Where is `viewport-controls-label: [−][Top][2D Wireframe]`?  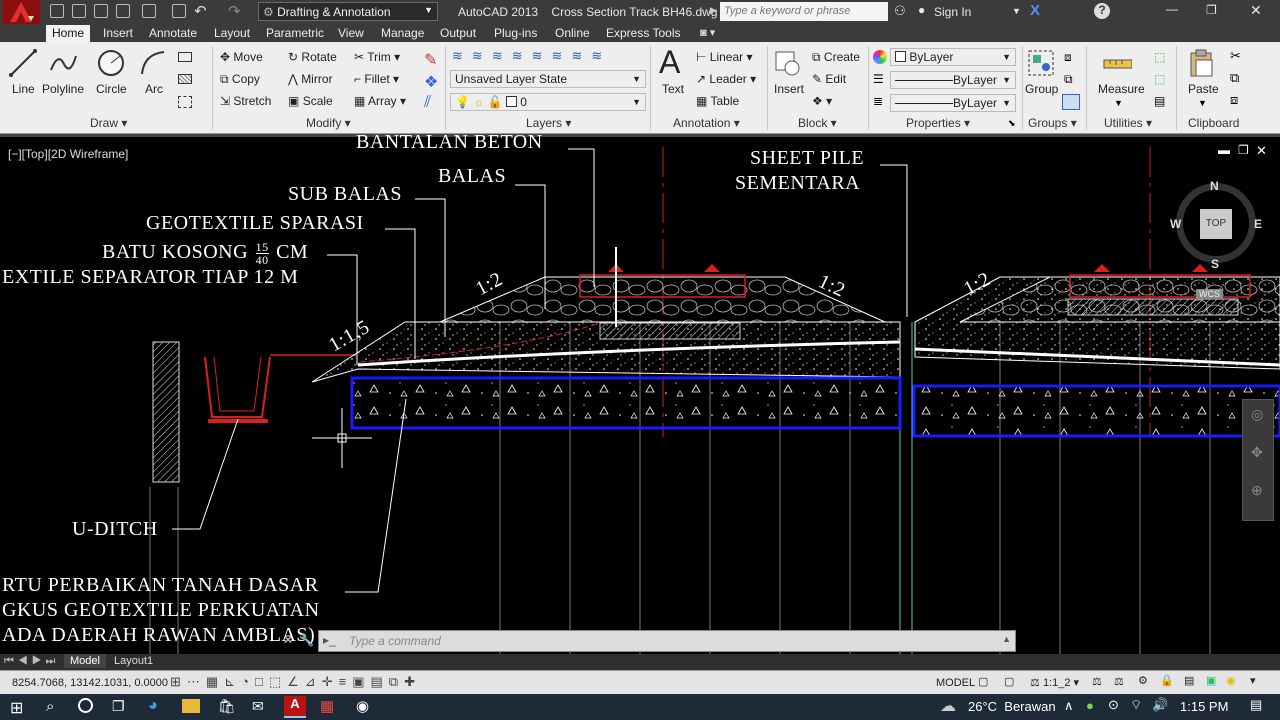
viewport-controls-label: [−][Top][2D Wireframe] is located at coordinates (68, 154).